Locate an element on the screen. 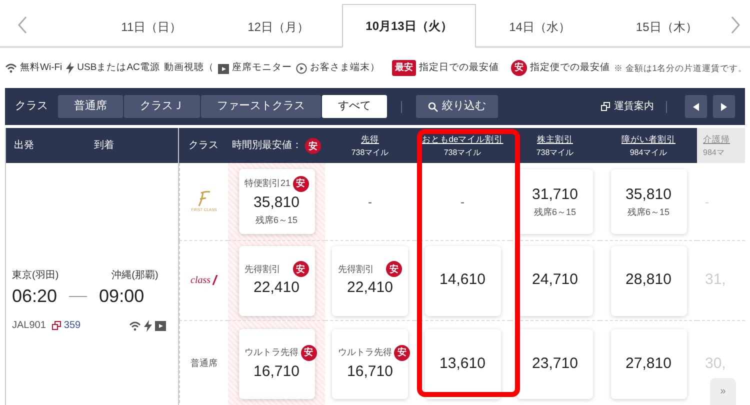  class-filter-tab: 普通席 is located at coordinates (90, 106).